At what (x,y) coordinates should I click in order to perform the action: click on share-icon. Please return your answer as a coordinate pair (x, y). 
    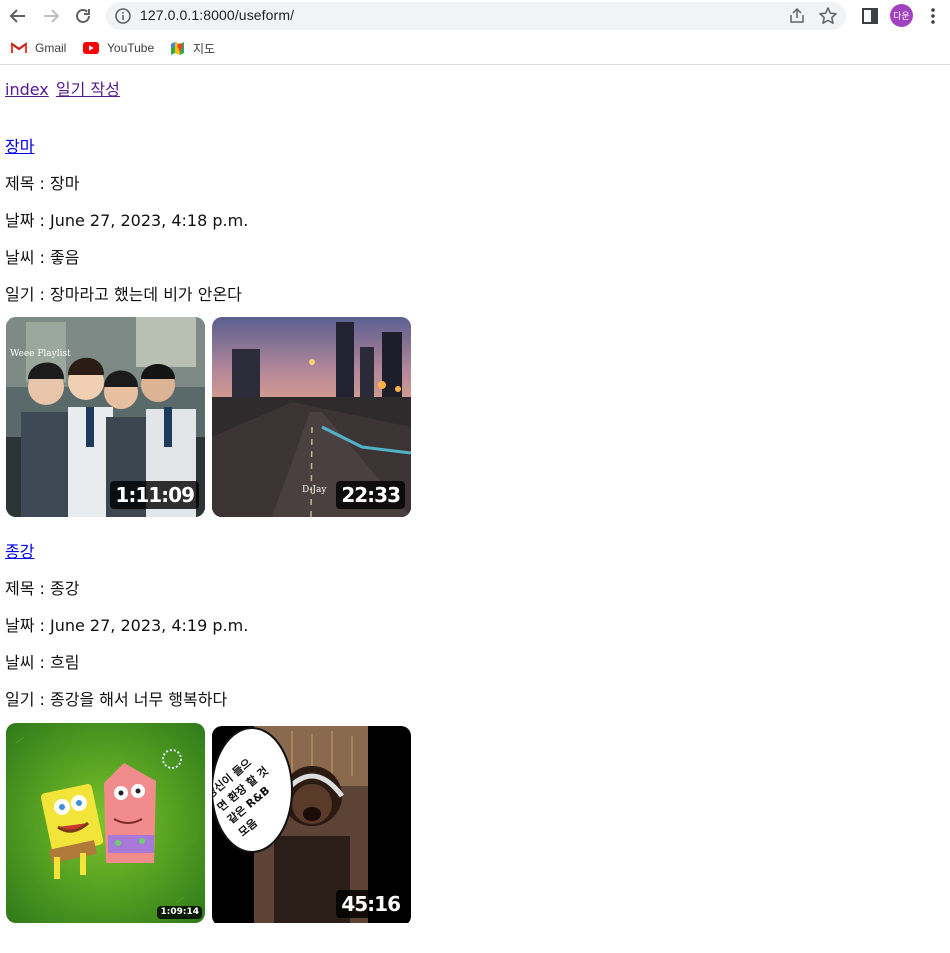
    Looking at the image, I should click on (797, 16).